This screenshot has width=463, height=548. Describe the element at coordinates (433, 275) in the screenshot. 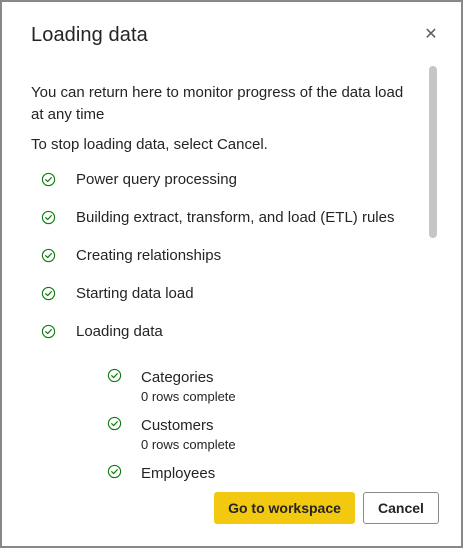

I see `scrollbar` at that location.